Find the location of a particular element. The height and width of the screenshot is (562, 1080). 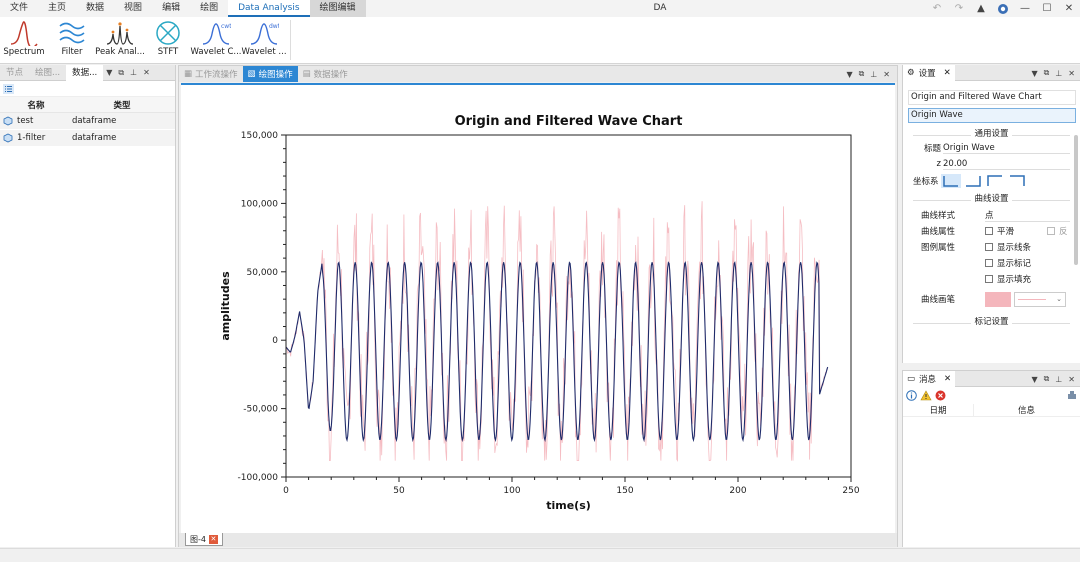

table-row: test dataframe is located at coordinates (87, 121).